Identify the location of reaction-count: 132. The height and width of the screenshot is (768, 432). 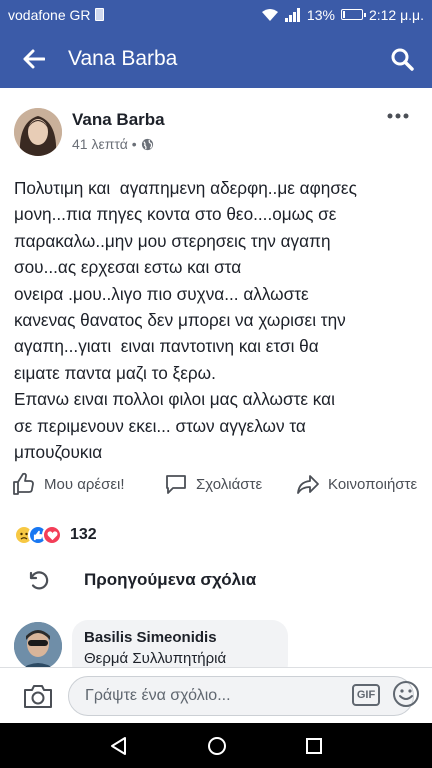
(83, 534).